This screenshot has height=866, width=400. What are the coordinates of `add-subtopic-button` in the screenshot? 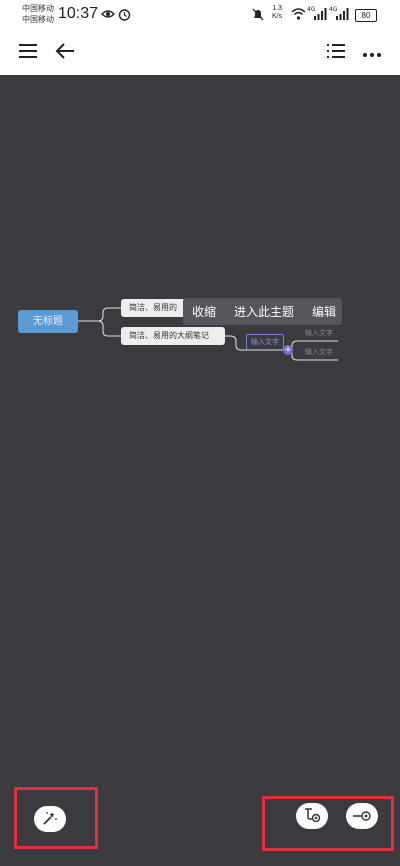 It's located at (312, 816).